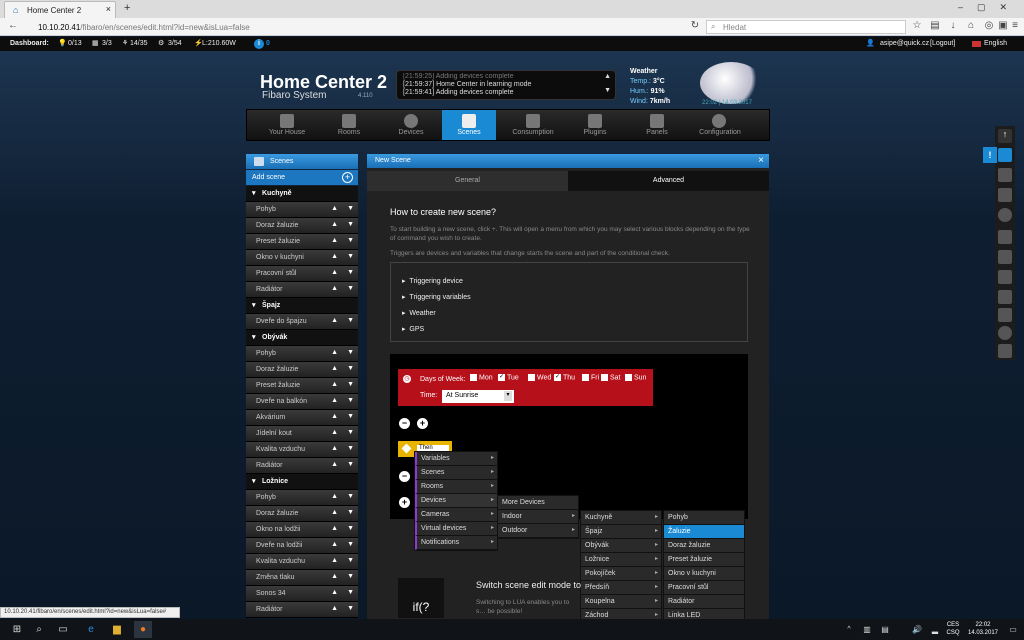 The width and height of the screenshot is (1024, 640). I want to click on plugin-icon, so click(1005, 277).